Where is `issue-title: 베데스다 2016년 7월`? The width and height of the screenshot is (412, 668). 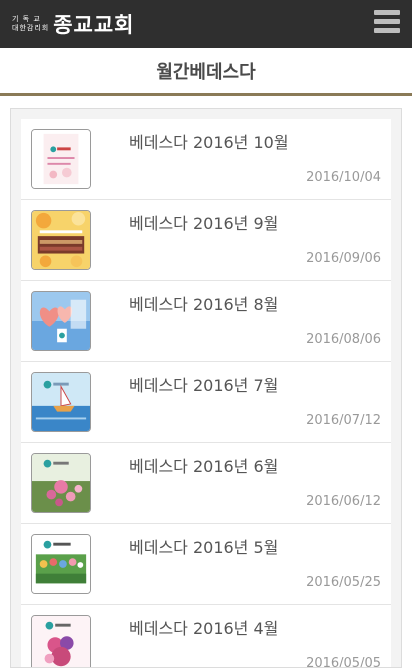 issue-title: 베데스다 2016년 7월 is located at coordinates (203, 384).